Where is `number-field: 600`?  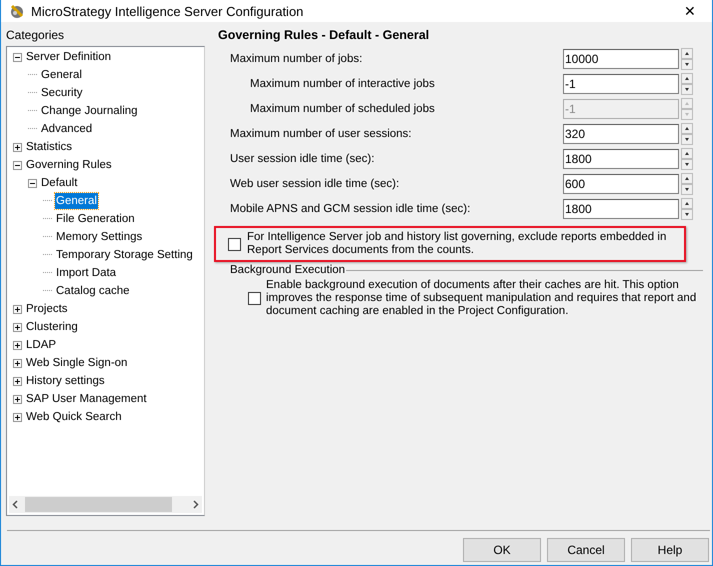
number-field: 600 is located at coordinates (621, 184).